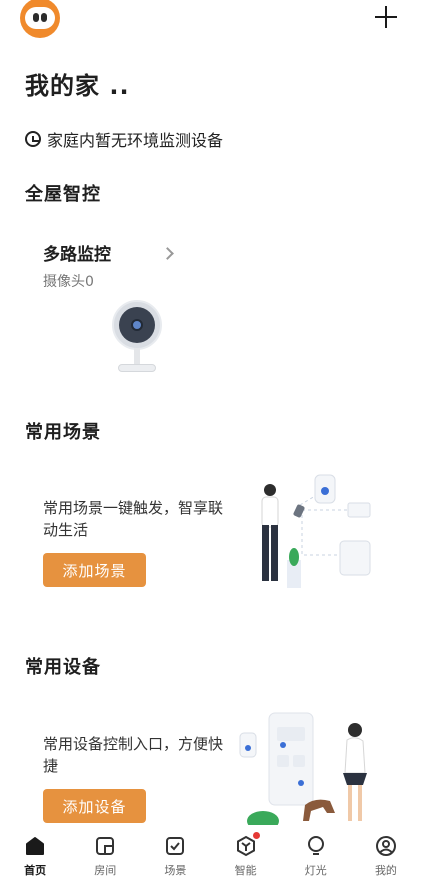 This screenshot has height=881, width=421. Describe the element at coordinates (133, 519) in the screenshot. I see `scenes-description: 常用场景一键触发，智享联动生活` at that location.